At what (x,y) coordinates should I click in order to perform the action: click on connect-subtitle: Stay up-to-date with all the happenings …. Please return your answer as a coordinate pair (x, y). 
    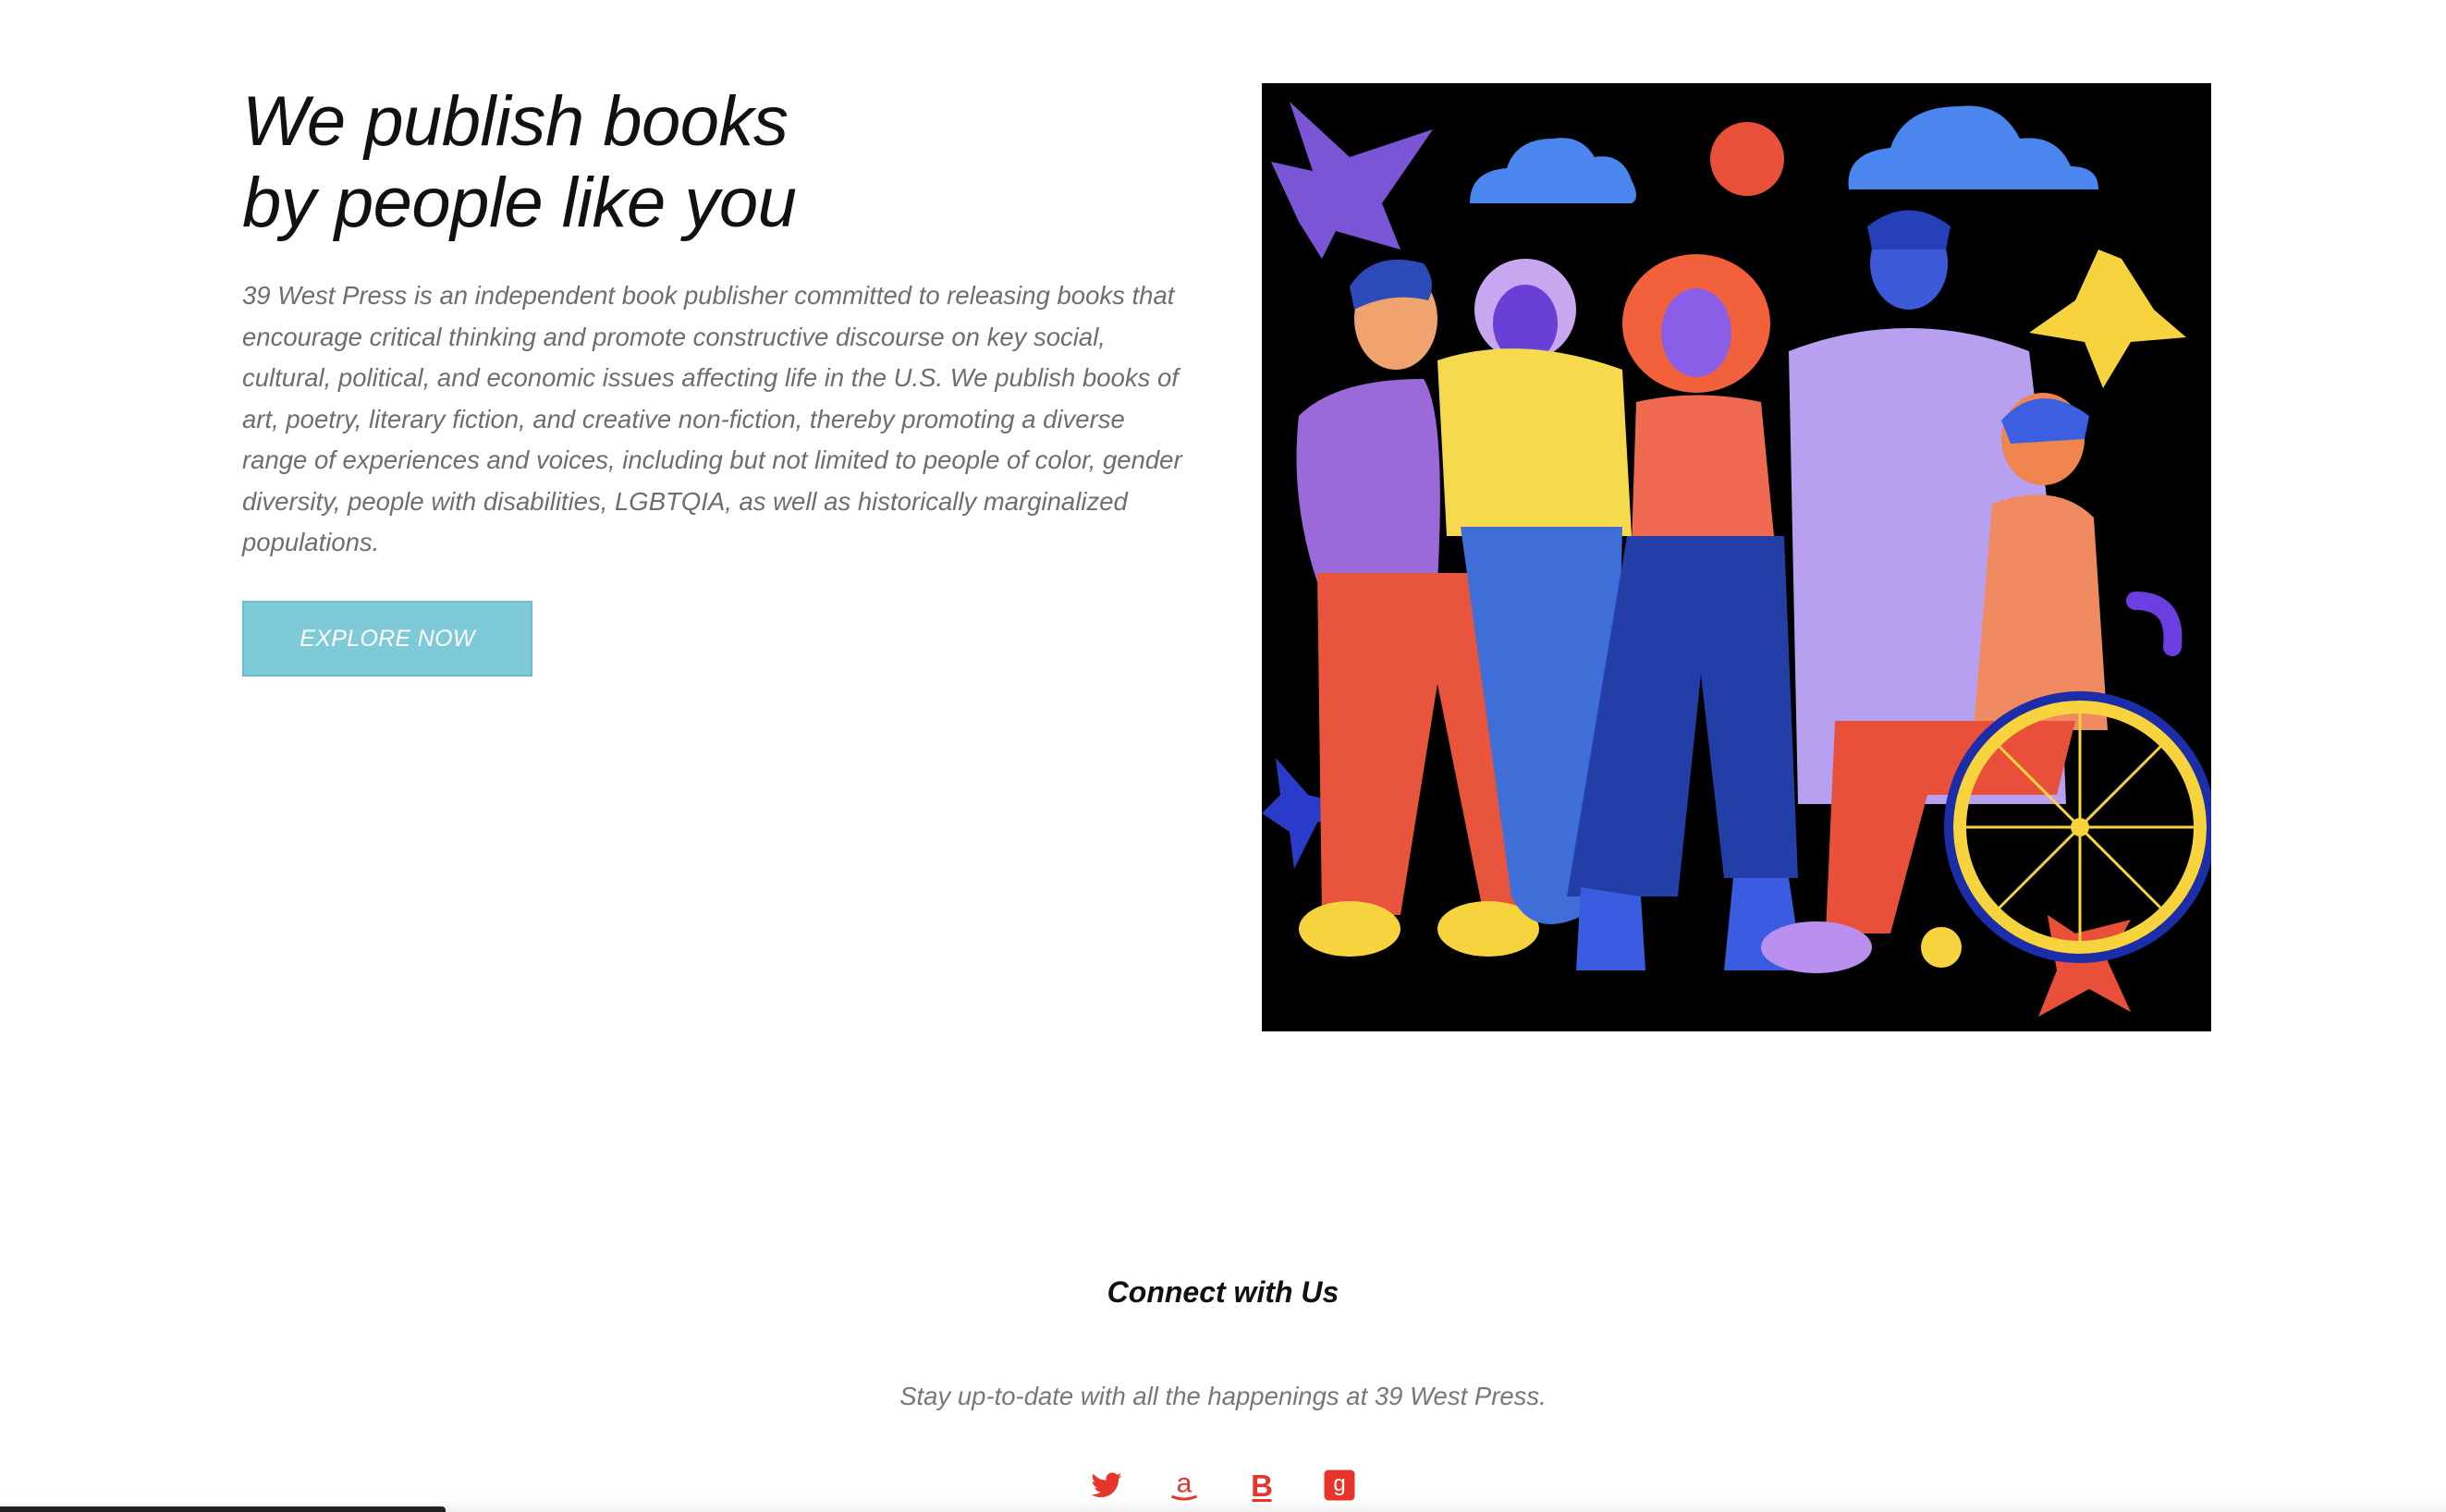
    Looking at the image, I should click on (1223, 1396).